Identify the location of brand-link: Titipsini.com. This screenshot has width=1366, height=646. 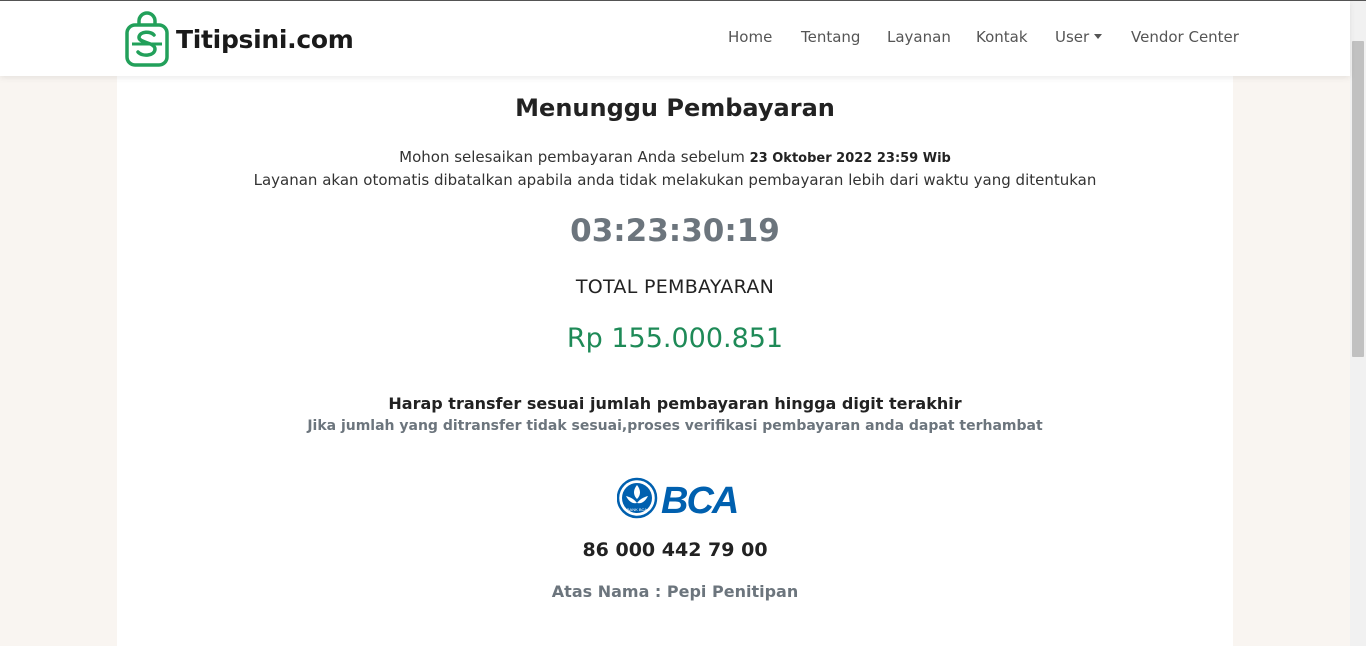
(239, 39).